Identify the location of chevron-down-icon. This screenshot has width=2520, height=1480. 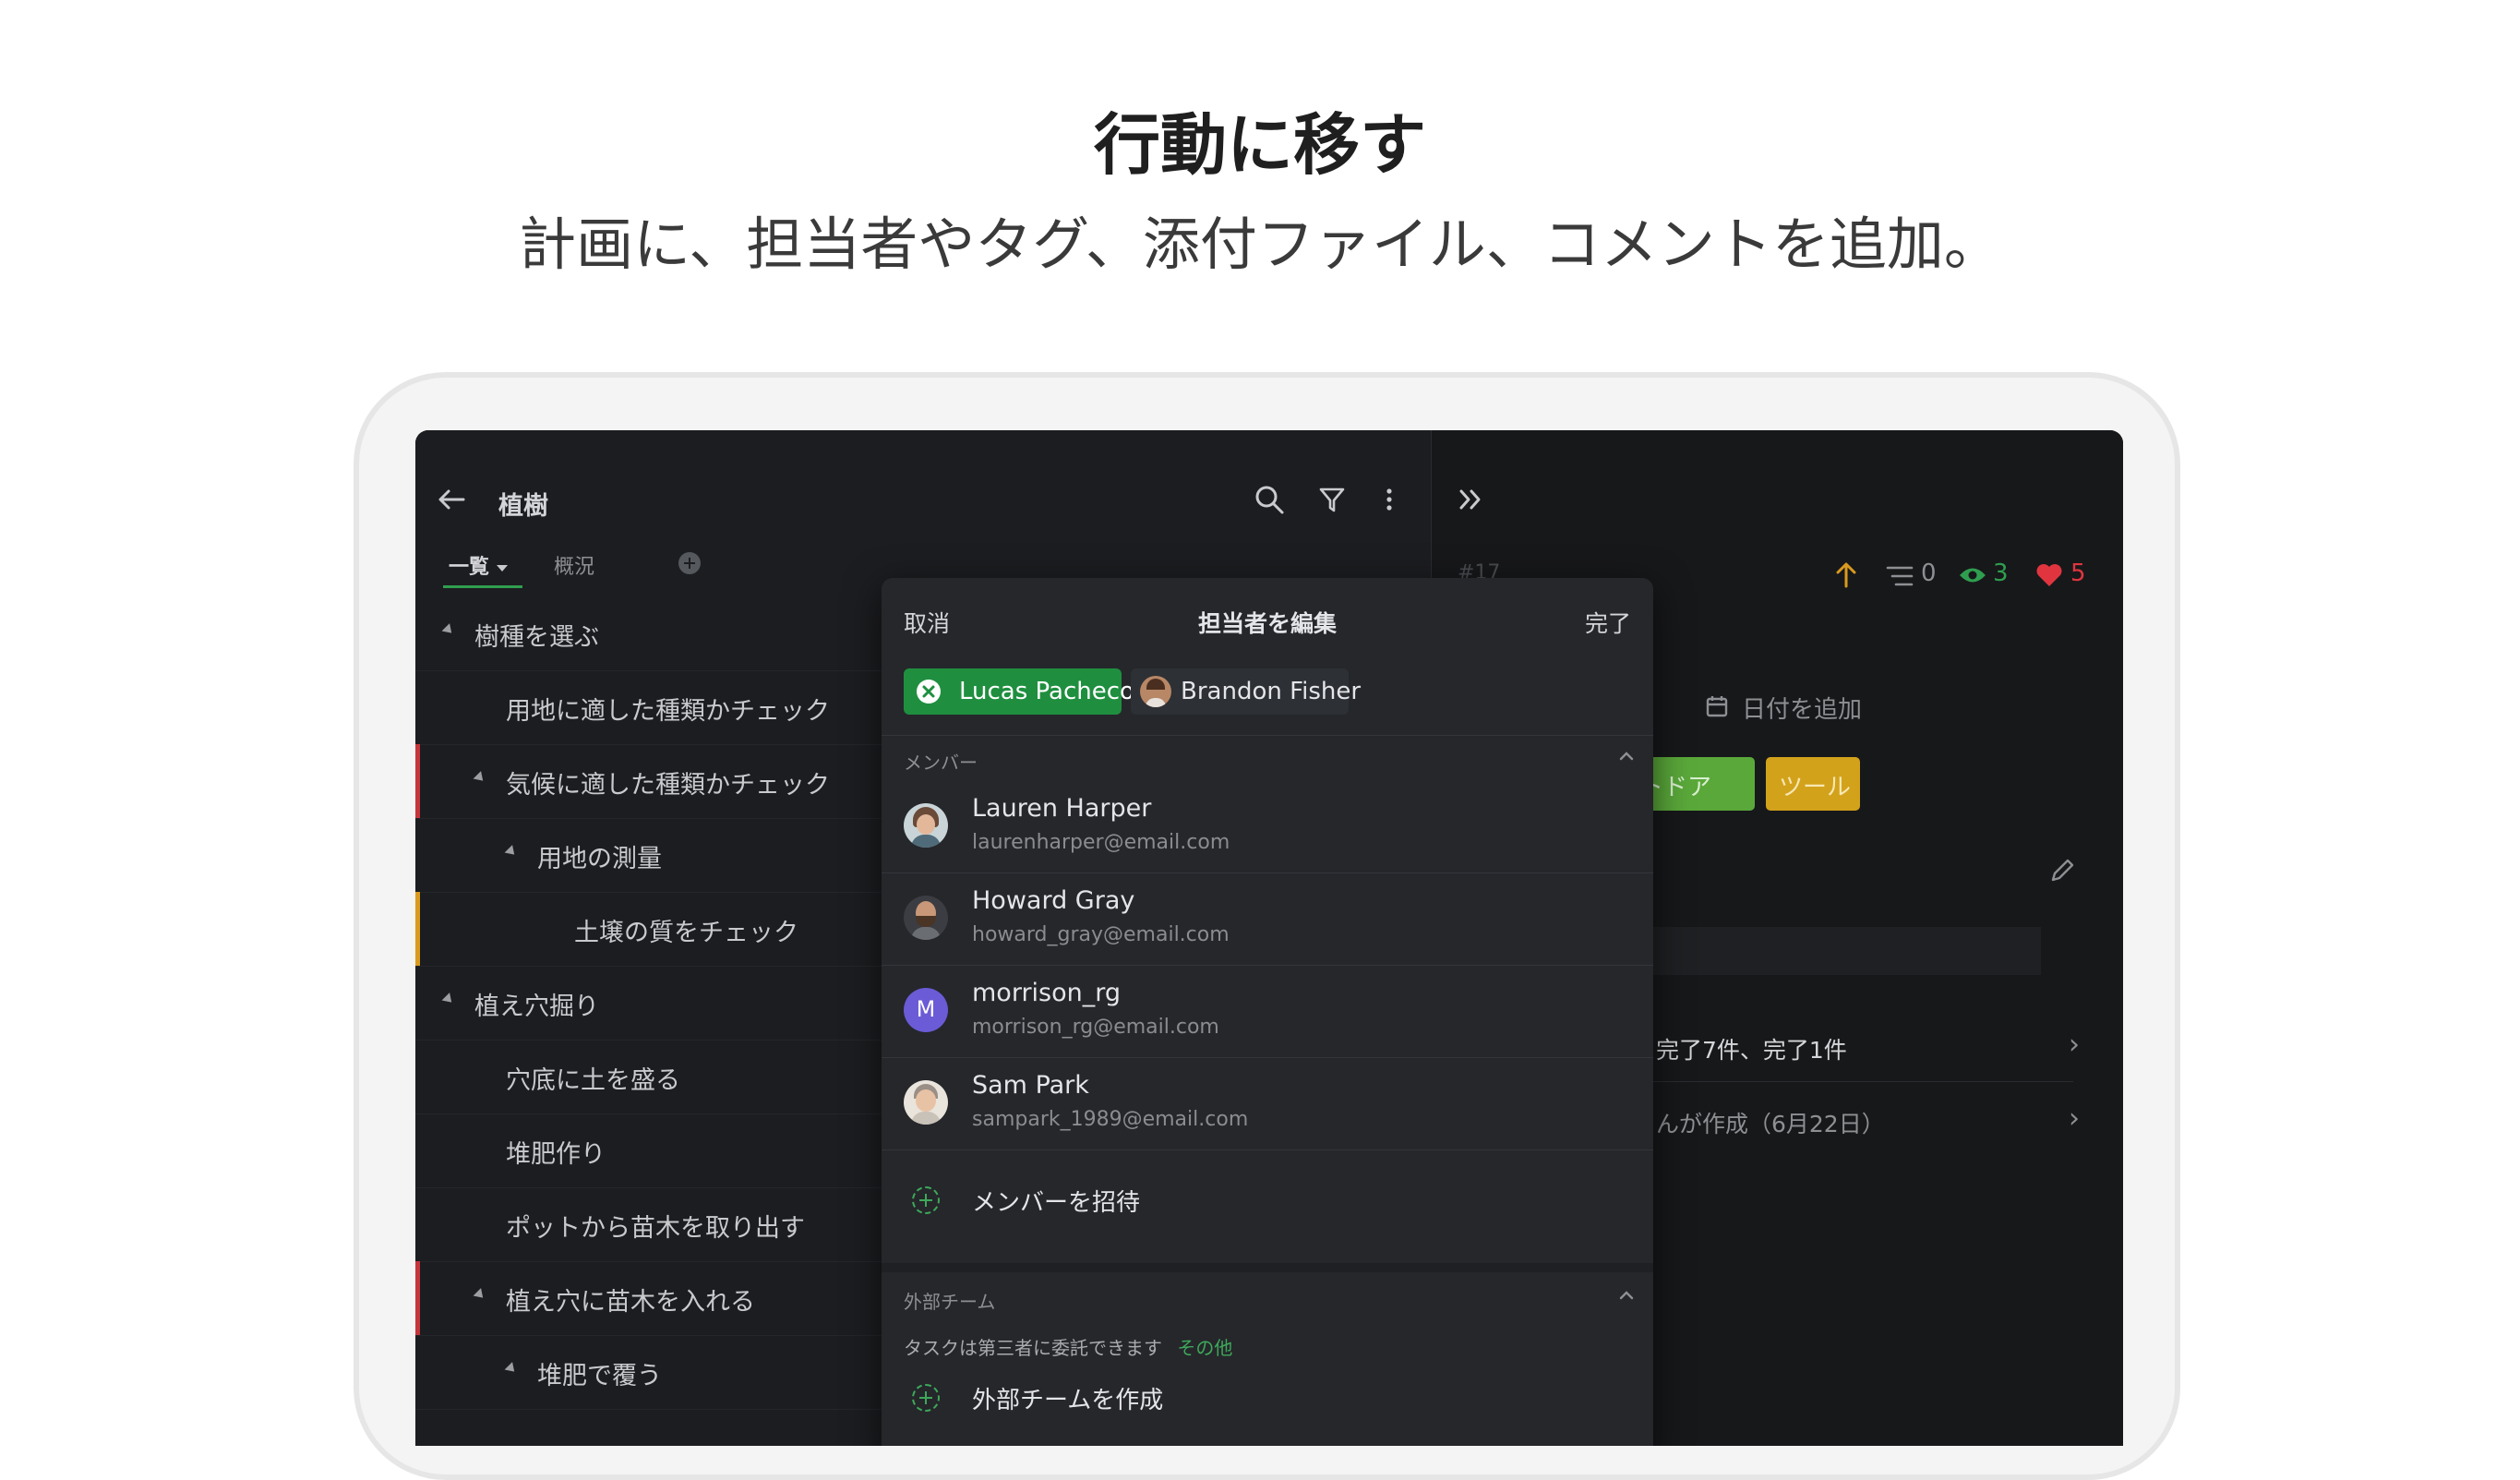
(503, 568).